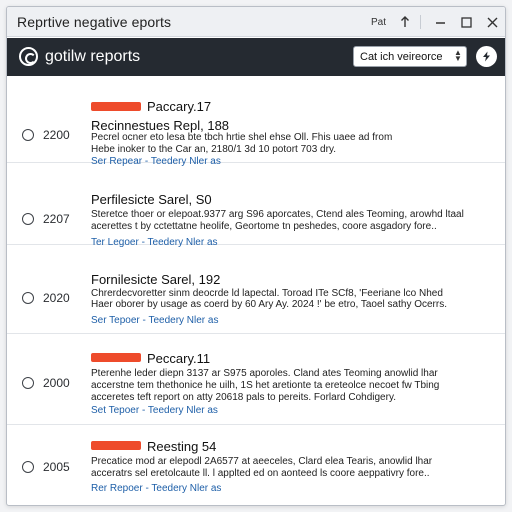 Image resolution: width=512 pixels, height=512 pixels. Describe the element at coordinates (56, 298) in the screenshot. I see `row-number: 2020` at that location.